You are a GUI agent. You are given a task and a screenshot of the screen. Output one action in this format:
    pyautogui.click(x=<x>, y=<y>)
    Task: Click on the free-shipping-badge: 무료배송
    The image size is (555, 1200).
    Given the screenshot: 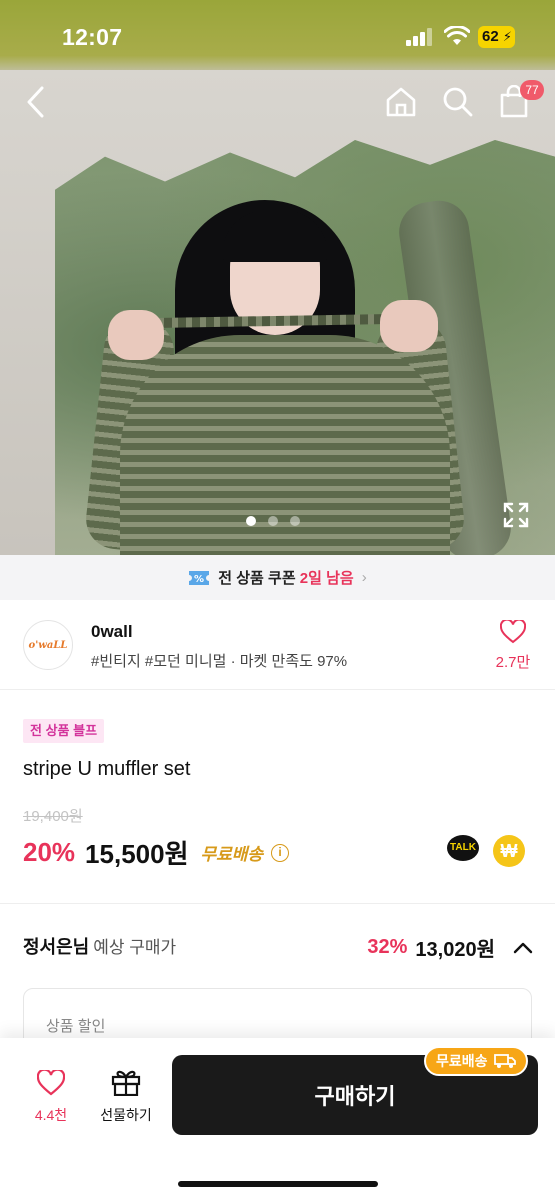 What is the action you would take?
    pyautogui.click(x=476, y=1061)
    